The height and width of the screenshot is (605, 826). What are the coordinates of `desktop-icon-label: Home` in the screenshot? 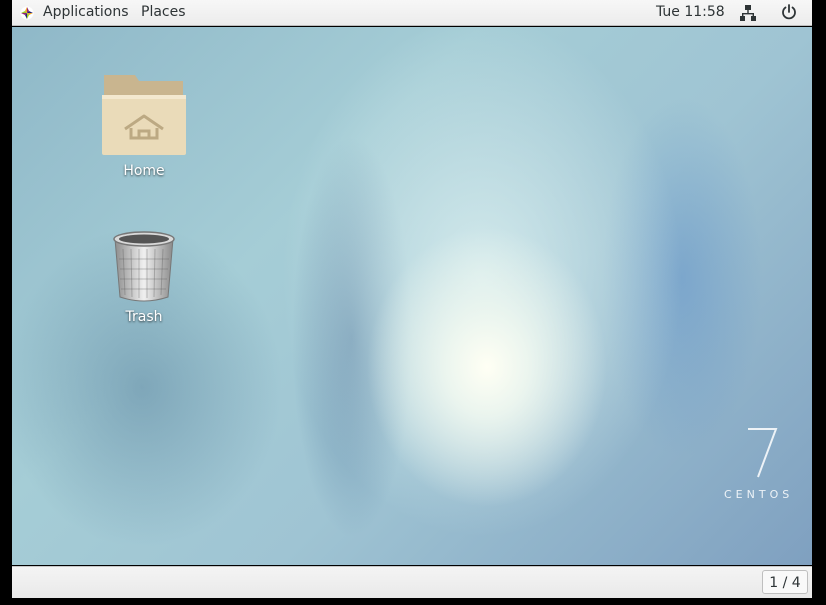 It's located at (144, 171).